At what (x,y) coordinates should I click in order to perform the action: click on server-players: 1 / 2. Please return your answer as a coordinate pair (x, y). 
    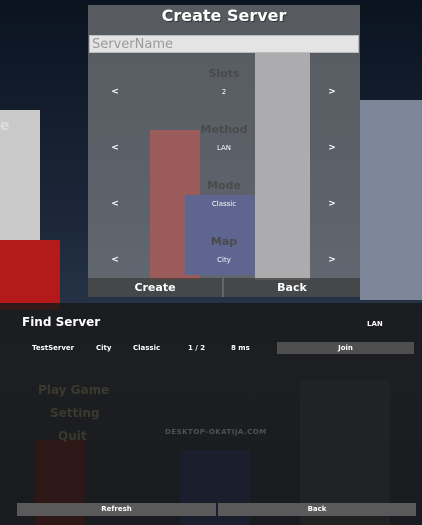
    Looking at the image, I should click on (197, 348).